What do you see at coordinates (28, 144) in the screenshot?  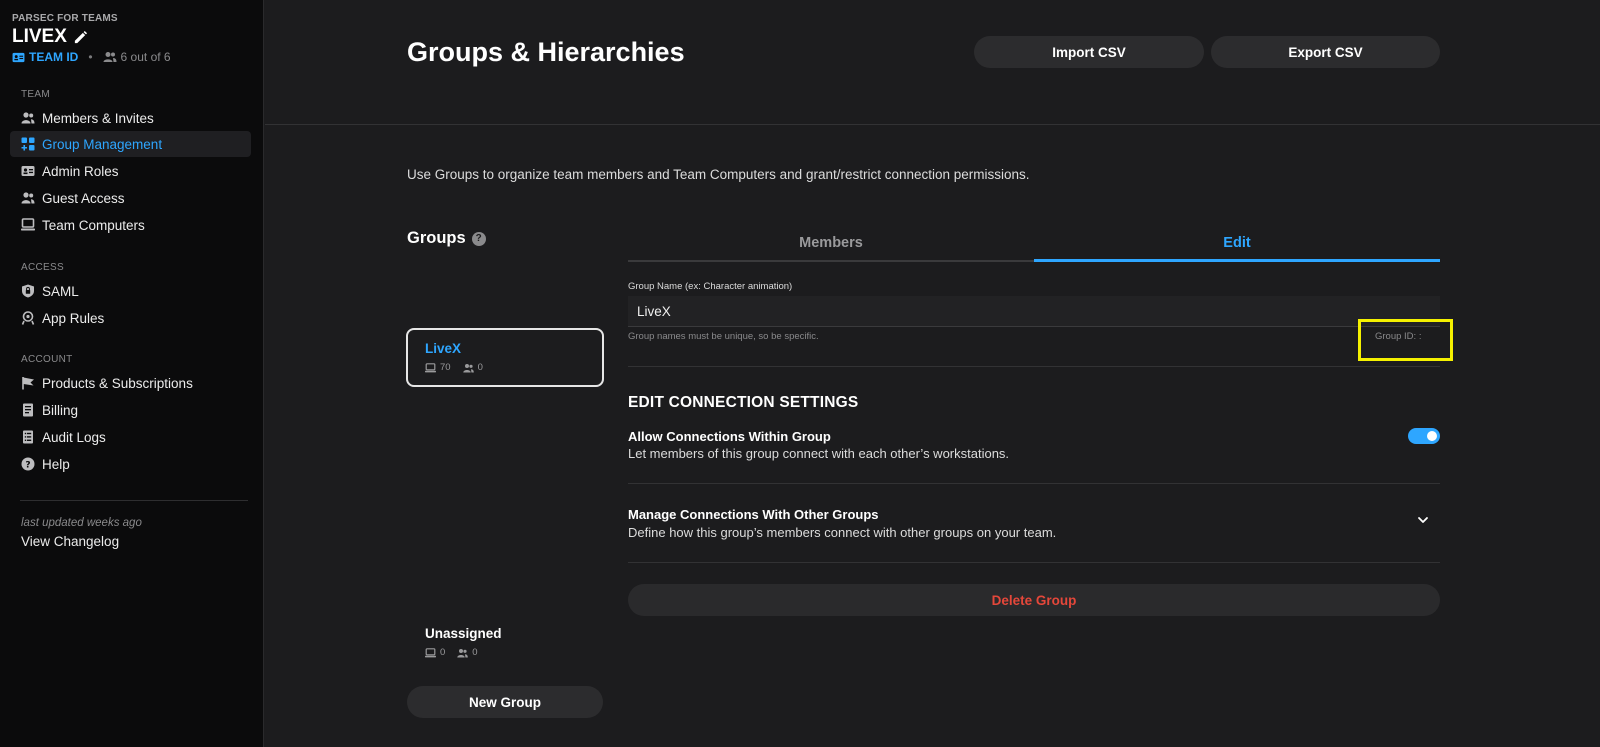 I see `group-management-icon` at bounding box center [28, 144].